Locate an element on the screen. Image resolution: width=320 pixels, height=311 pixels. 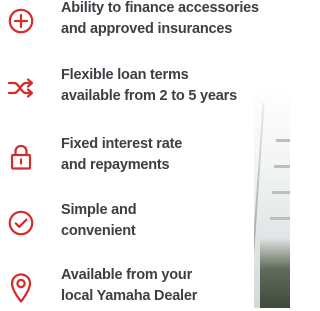
feature-text-line1: Flexible loan terms is located at coordinates (125, 75).